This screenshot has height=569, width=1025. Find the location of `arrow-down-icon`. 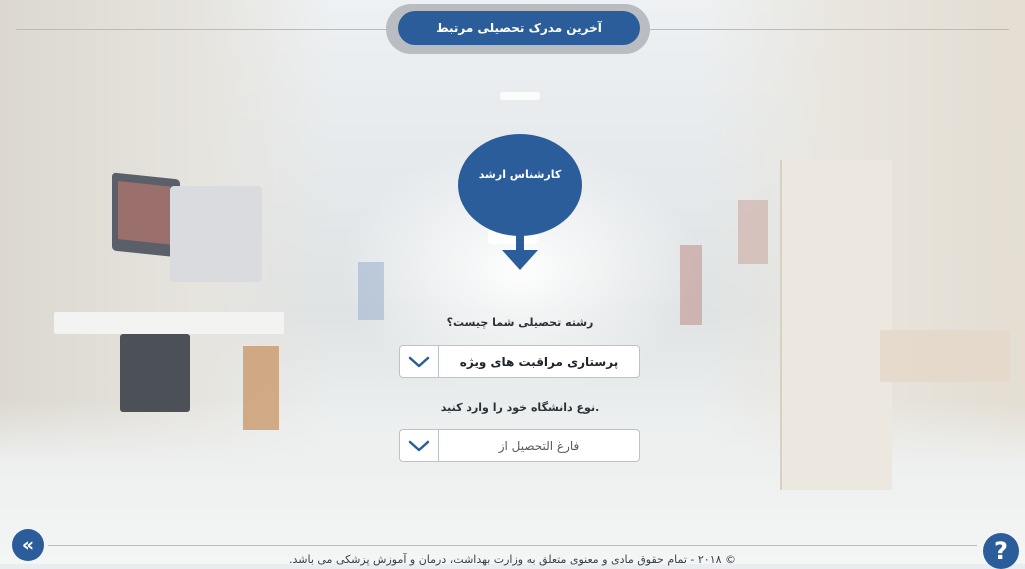

arrow-down-icon is located at coordinates (520, 246).